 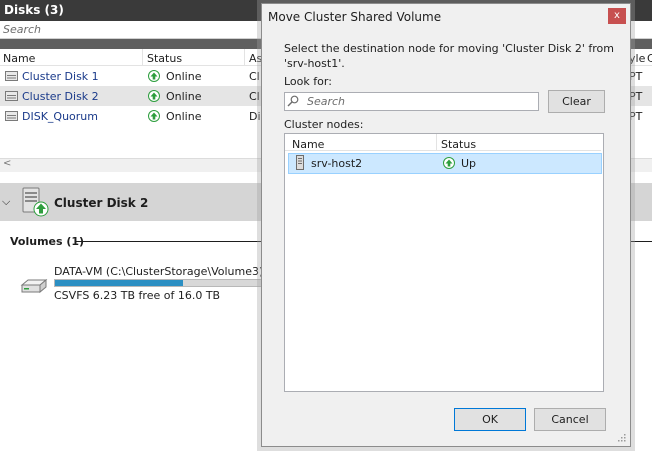 I want to click on volume-usage-bar, so click(x=160, y=283).